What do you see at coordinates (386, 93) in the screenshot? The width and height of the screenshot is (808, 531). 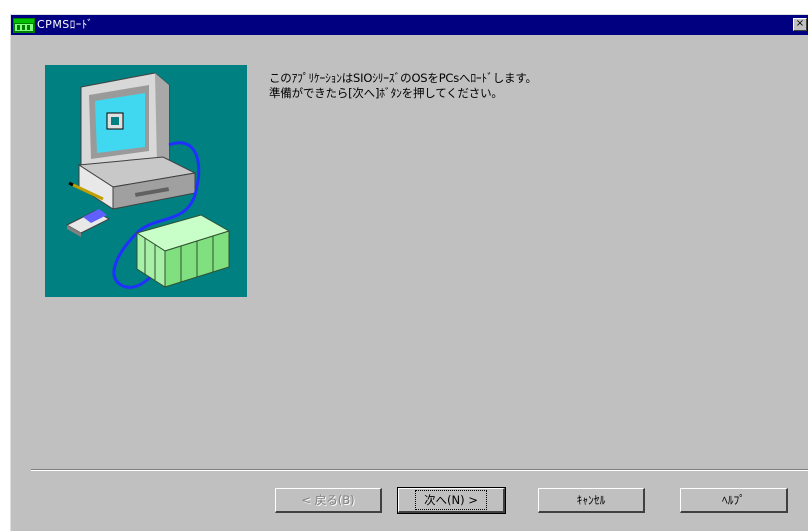 I see `instruction-line-2: 準備ができたら[次へ]ﾎﾞﾀﾝを押してください。` at bounding box center [386, 93].